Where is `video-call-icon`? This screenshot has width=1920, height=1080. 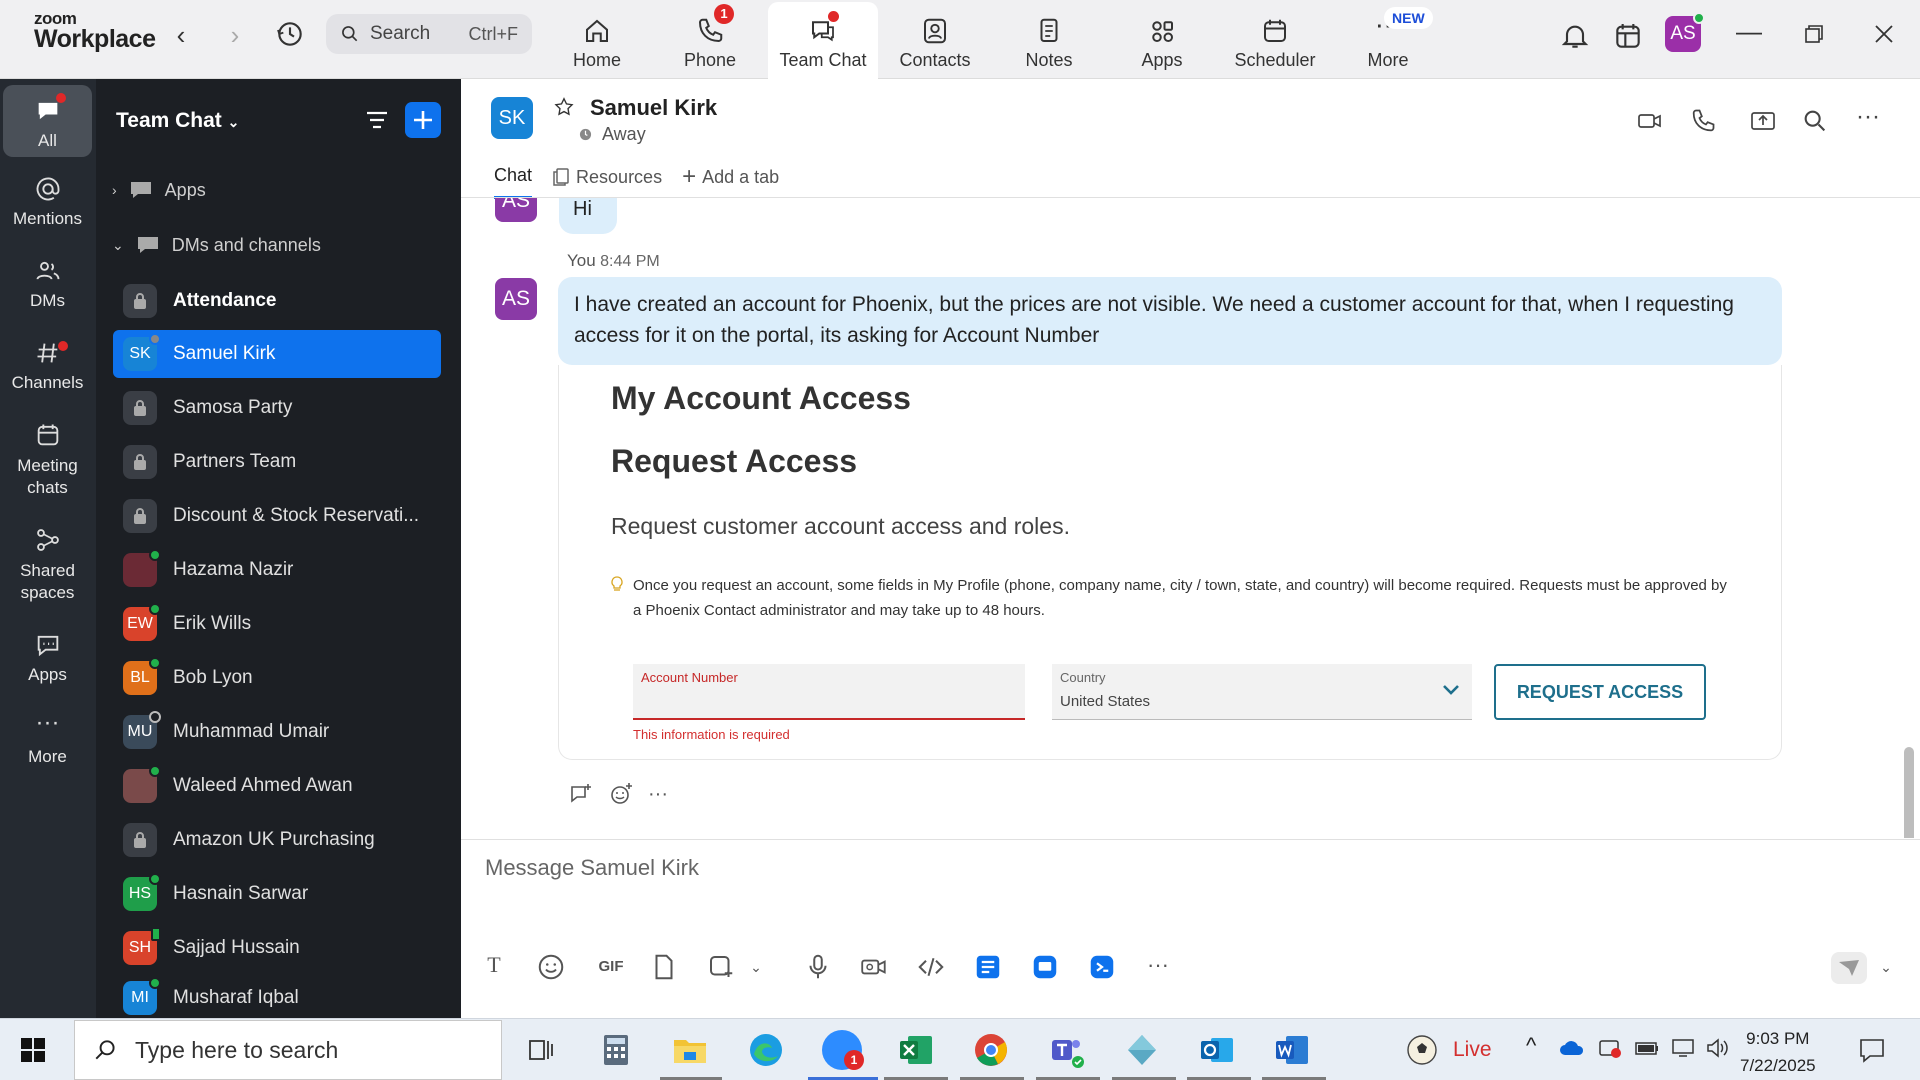 video-call-icon is located at coordinates (1650, 121).